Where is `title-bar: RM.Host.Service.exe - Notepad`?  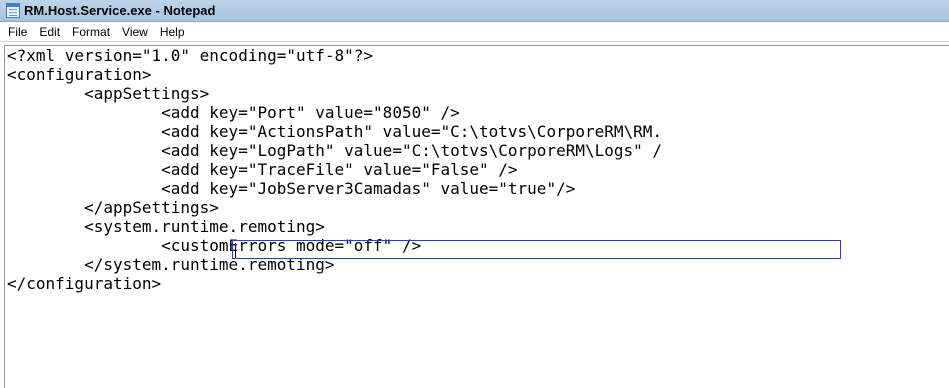
title-bar: RM.Host.Service.exe - Notepad is located at coordinates (474, 11).